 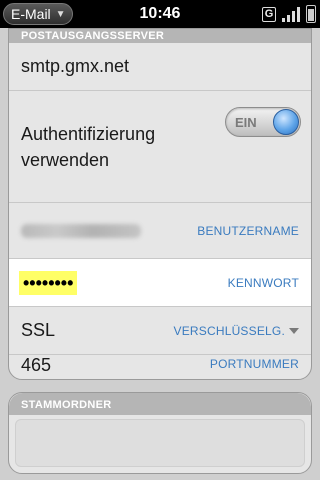 I want to click on dropdown-arrow-icon, so click(x=294, y=331).